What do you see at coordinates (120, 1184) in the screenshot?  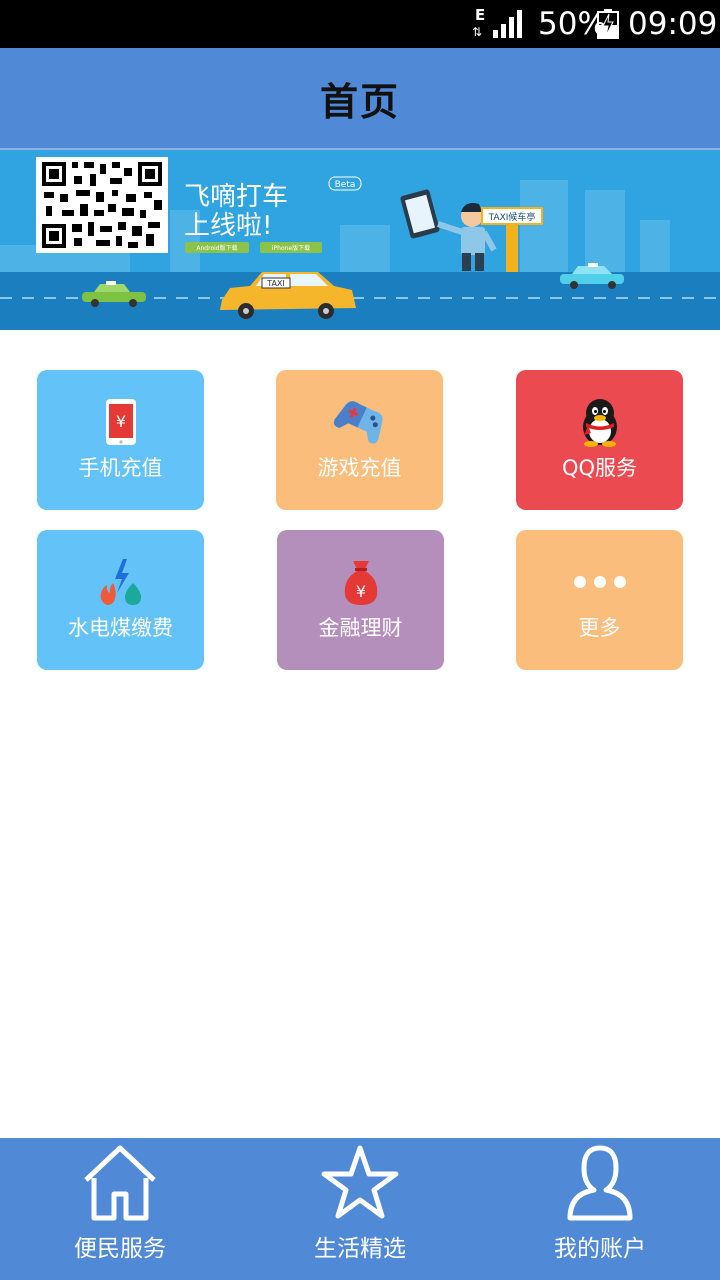 I see `home-icon` at bounding box center [120, 1184].